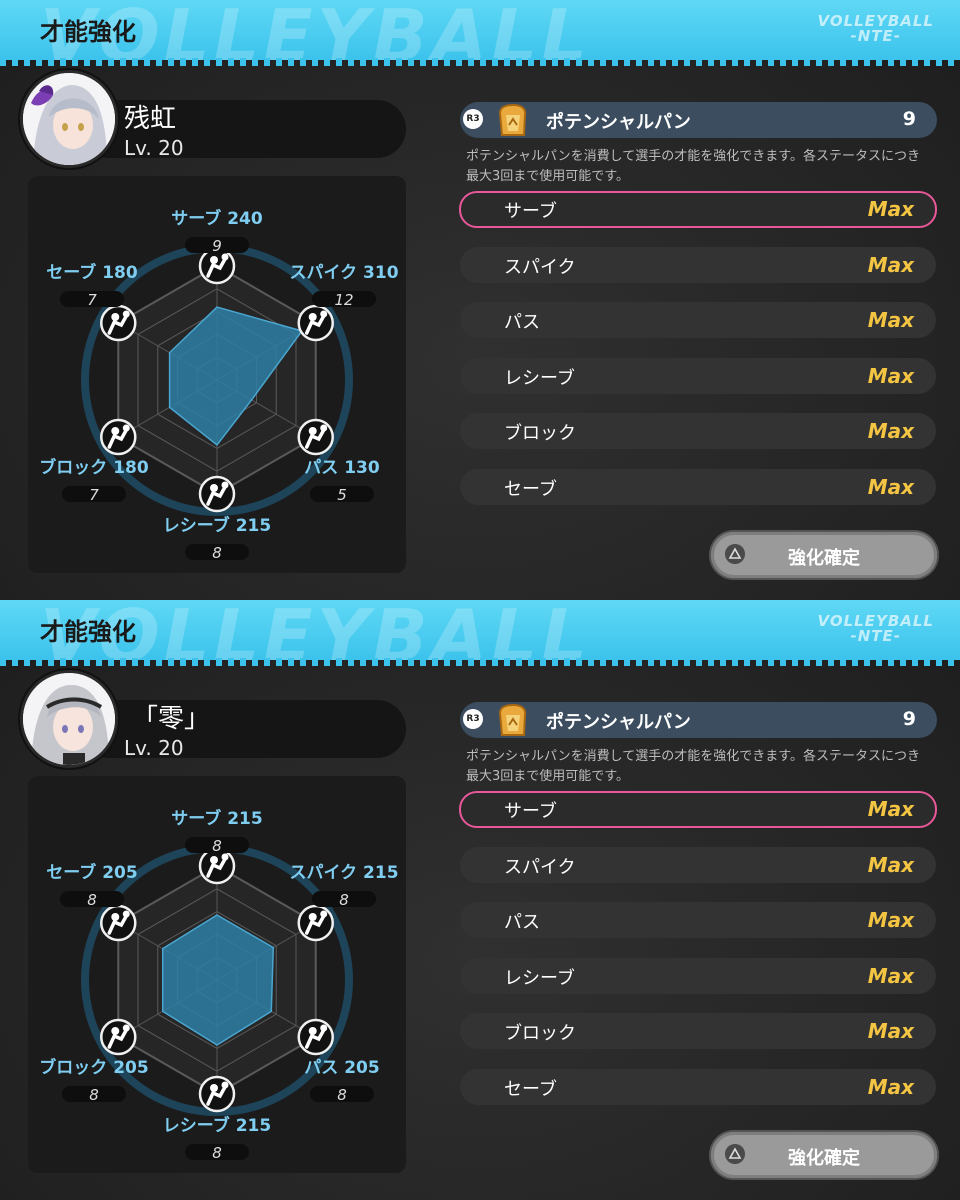 The width and height of the screenshot is (960, 1200). Describe the element at coordinates (480, 662) in the screenshot. I see `header-fringe` at that location.